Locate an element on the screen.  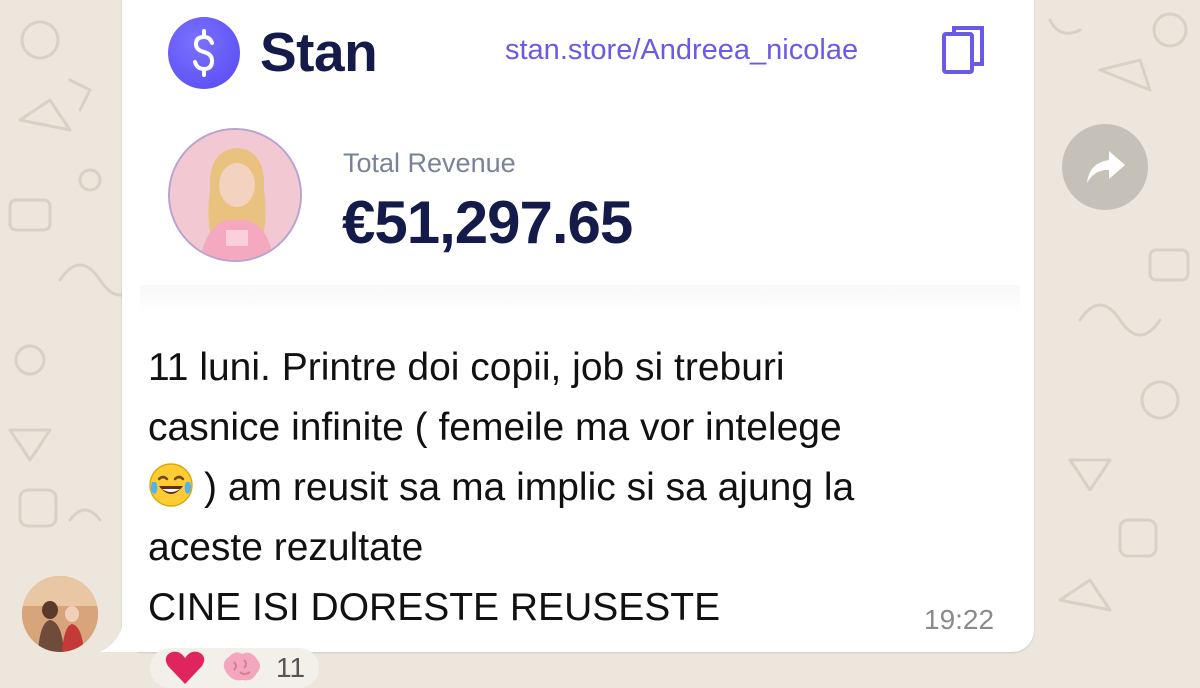
store-url-link: stan.store/Andreea_nicolae is located at coordinates (681, 50).